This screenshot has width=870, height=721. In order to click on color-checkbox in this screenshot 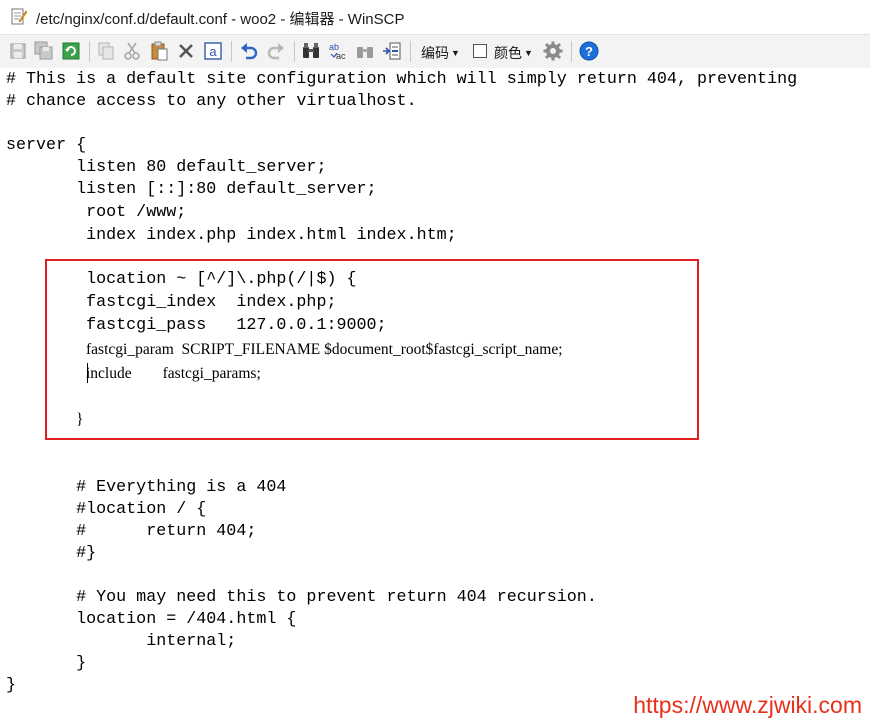, I will do `click(480, 51)`.